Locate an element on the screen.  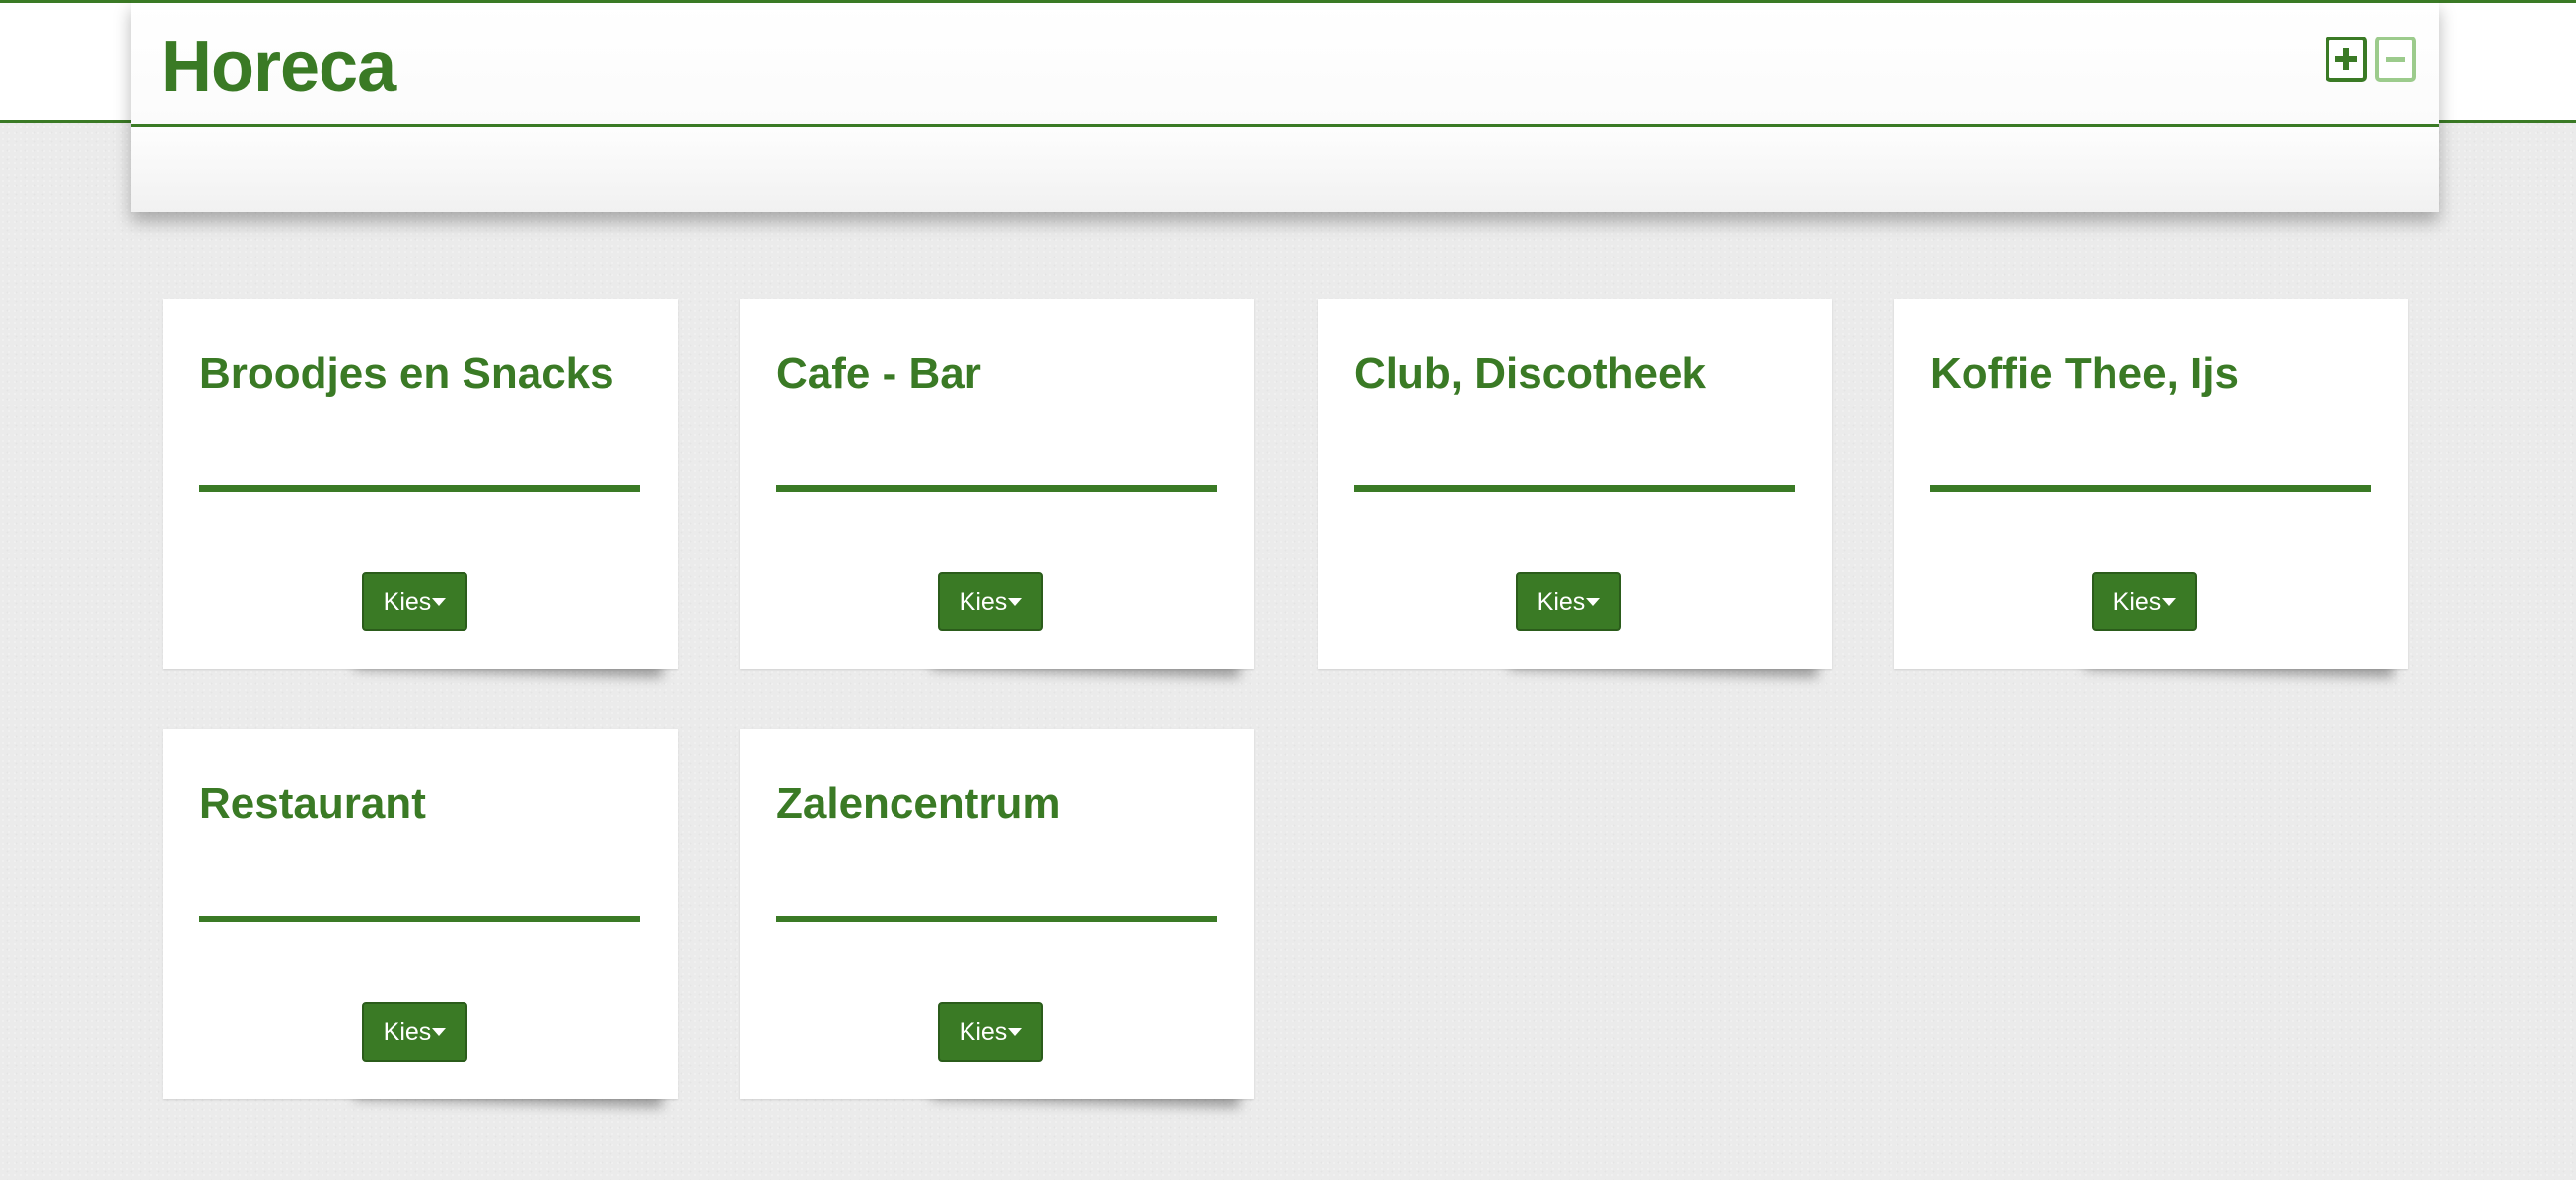
zoom-in-button is located at coordinates (2346, 59).